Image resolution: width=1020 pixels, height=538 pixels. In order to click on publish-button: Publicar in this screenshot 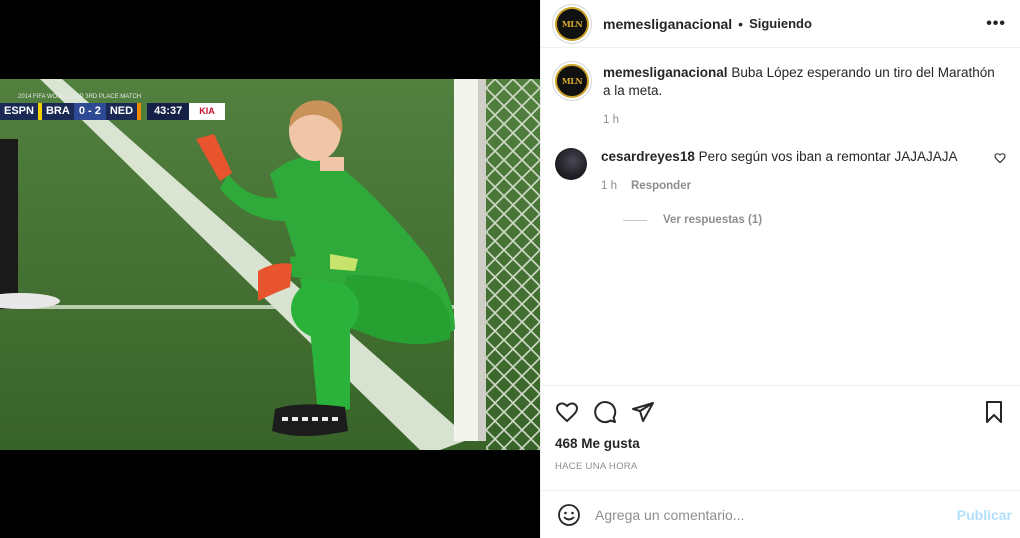, I will do `click(984, 515)`.